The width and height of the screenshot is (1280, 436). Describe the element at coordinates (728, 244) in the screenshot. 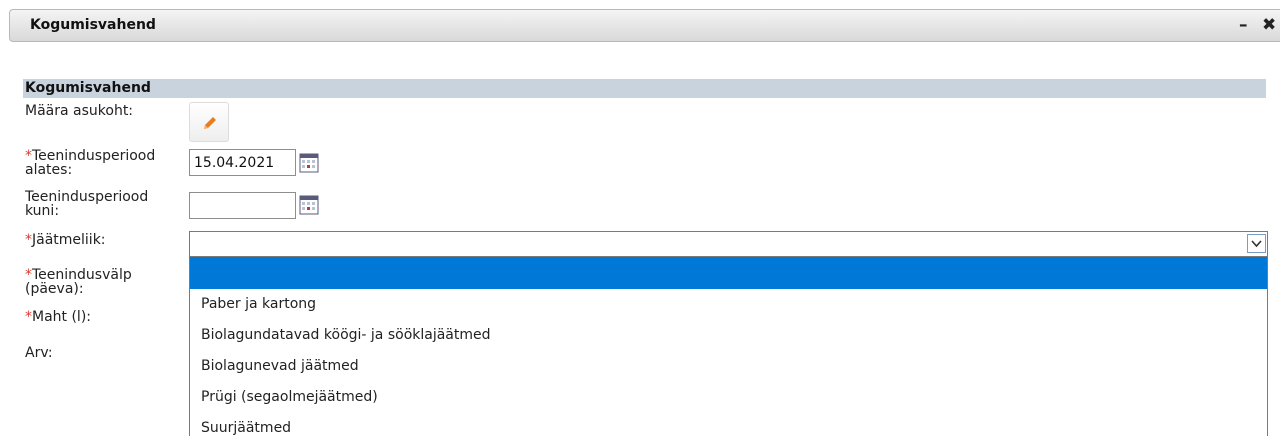

I see `waste-type-select` at that location.